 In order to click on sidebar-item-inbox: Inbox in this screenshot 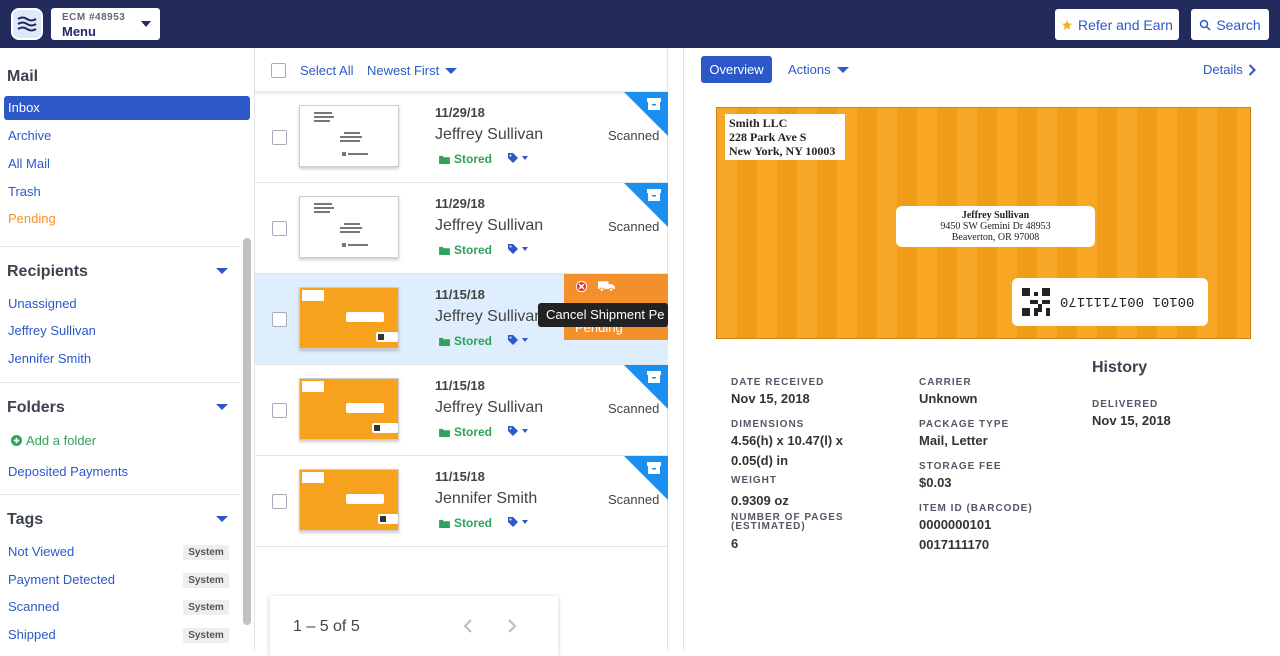, I will do `click(127, 108)`.